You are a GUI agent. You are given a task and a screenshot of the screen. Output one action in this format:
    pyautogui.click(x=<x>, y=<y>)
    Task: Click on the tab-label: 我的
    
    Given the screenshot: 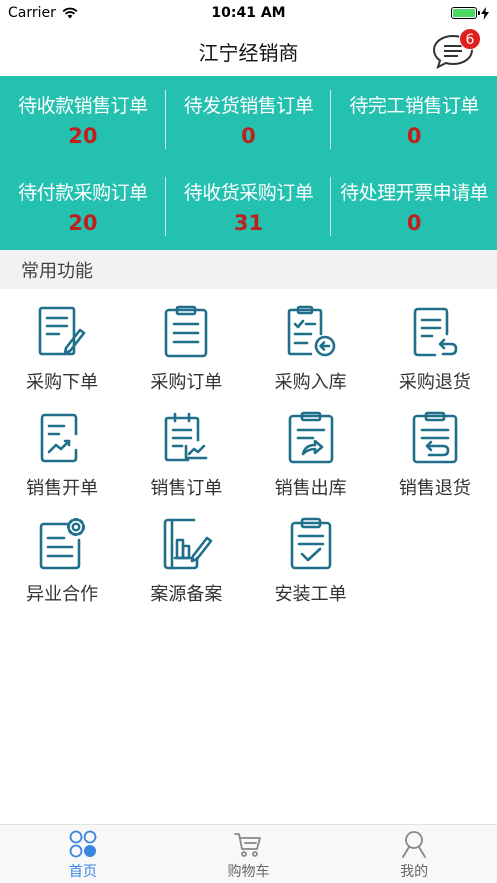 What is the action you would take?
    pyautogui.click(x=414, y=872)
    